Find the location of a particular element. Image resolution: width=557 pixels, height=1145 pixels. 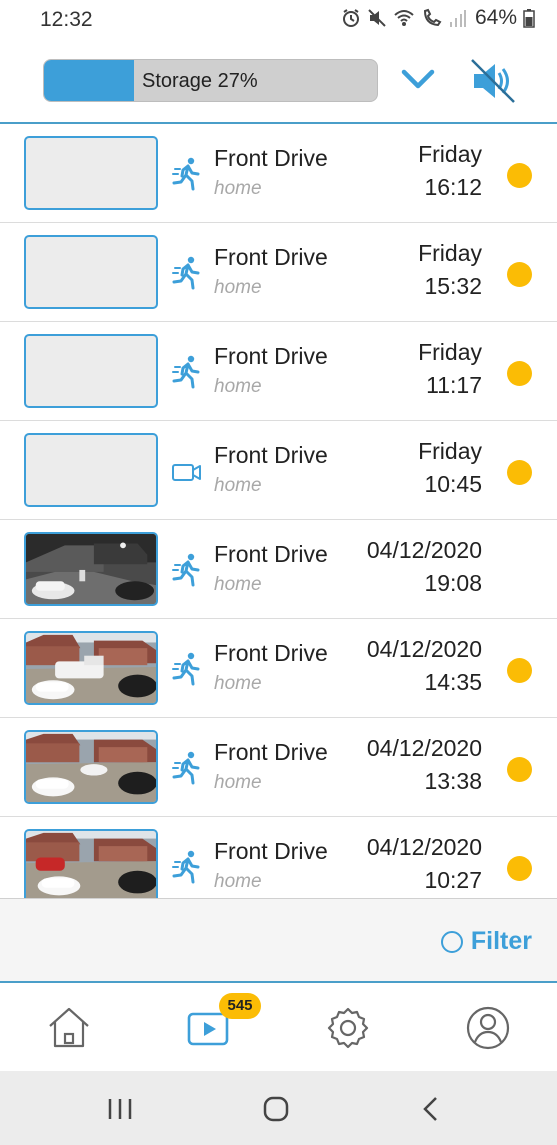

top-bar: Storage 27% is located at coordinates (278, 81).